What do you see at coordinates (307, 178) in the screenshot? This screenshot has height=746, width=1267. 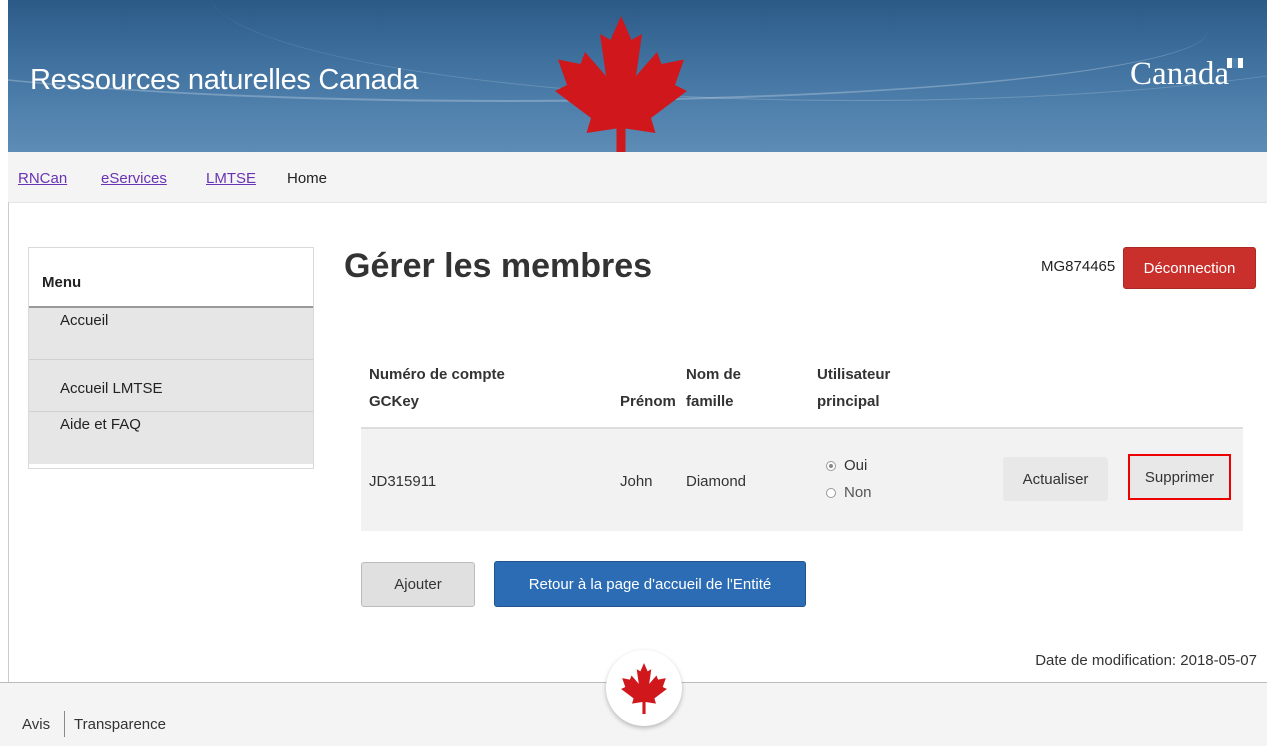 I see `breadcrumb-current: Home` at bounding box center [307, 178].